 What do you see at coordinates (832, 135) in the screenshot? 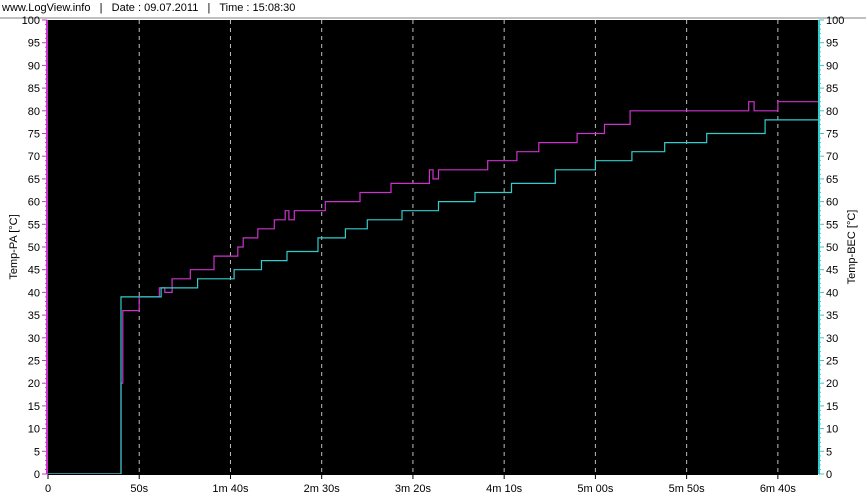
I see `right-y-tick-label: 75` at bounding box center [832, 135].